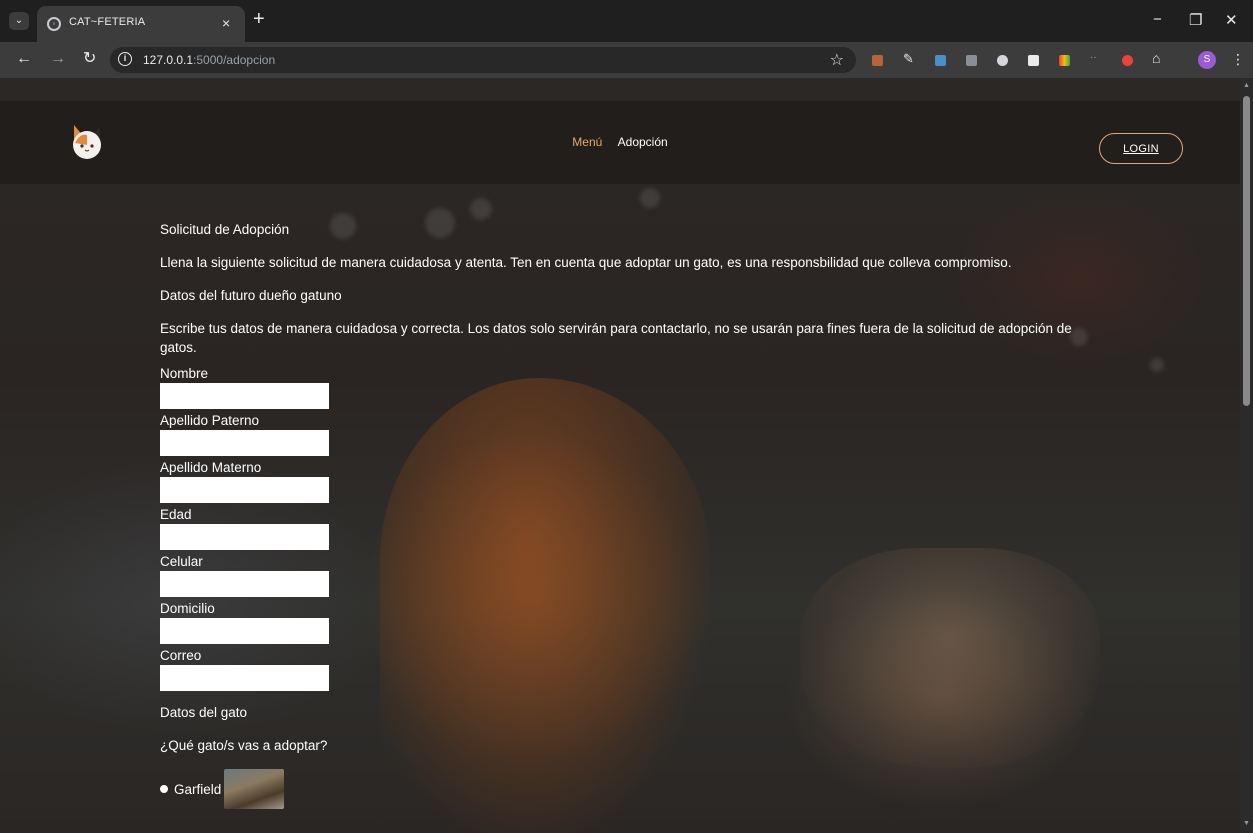  What do you see at coordinates (1246, 85) in the screenshot?
I see `scroll-up-arrow-icon: ▲` at bounding box center [1246, 85].